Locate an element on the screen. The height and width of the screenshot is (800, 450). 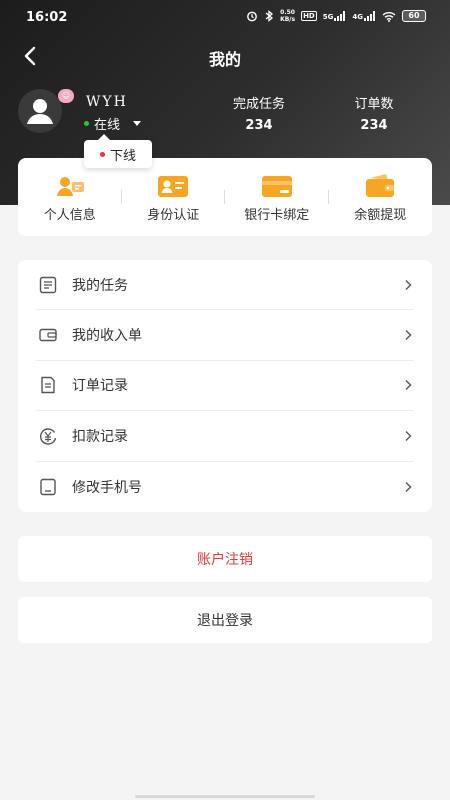
stat-tasks-label: 完成任务 is located at coordinates (258, 104).